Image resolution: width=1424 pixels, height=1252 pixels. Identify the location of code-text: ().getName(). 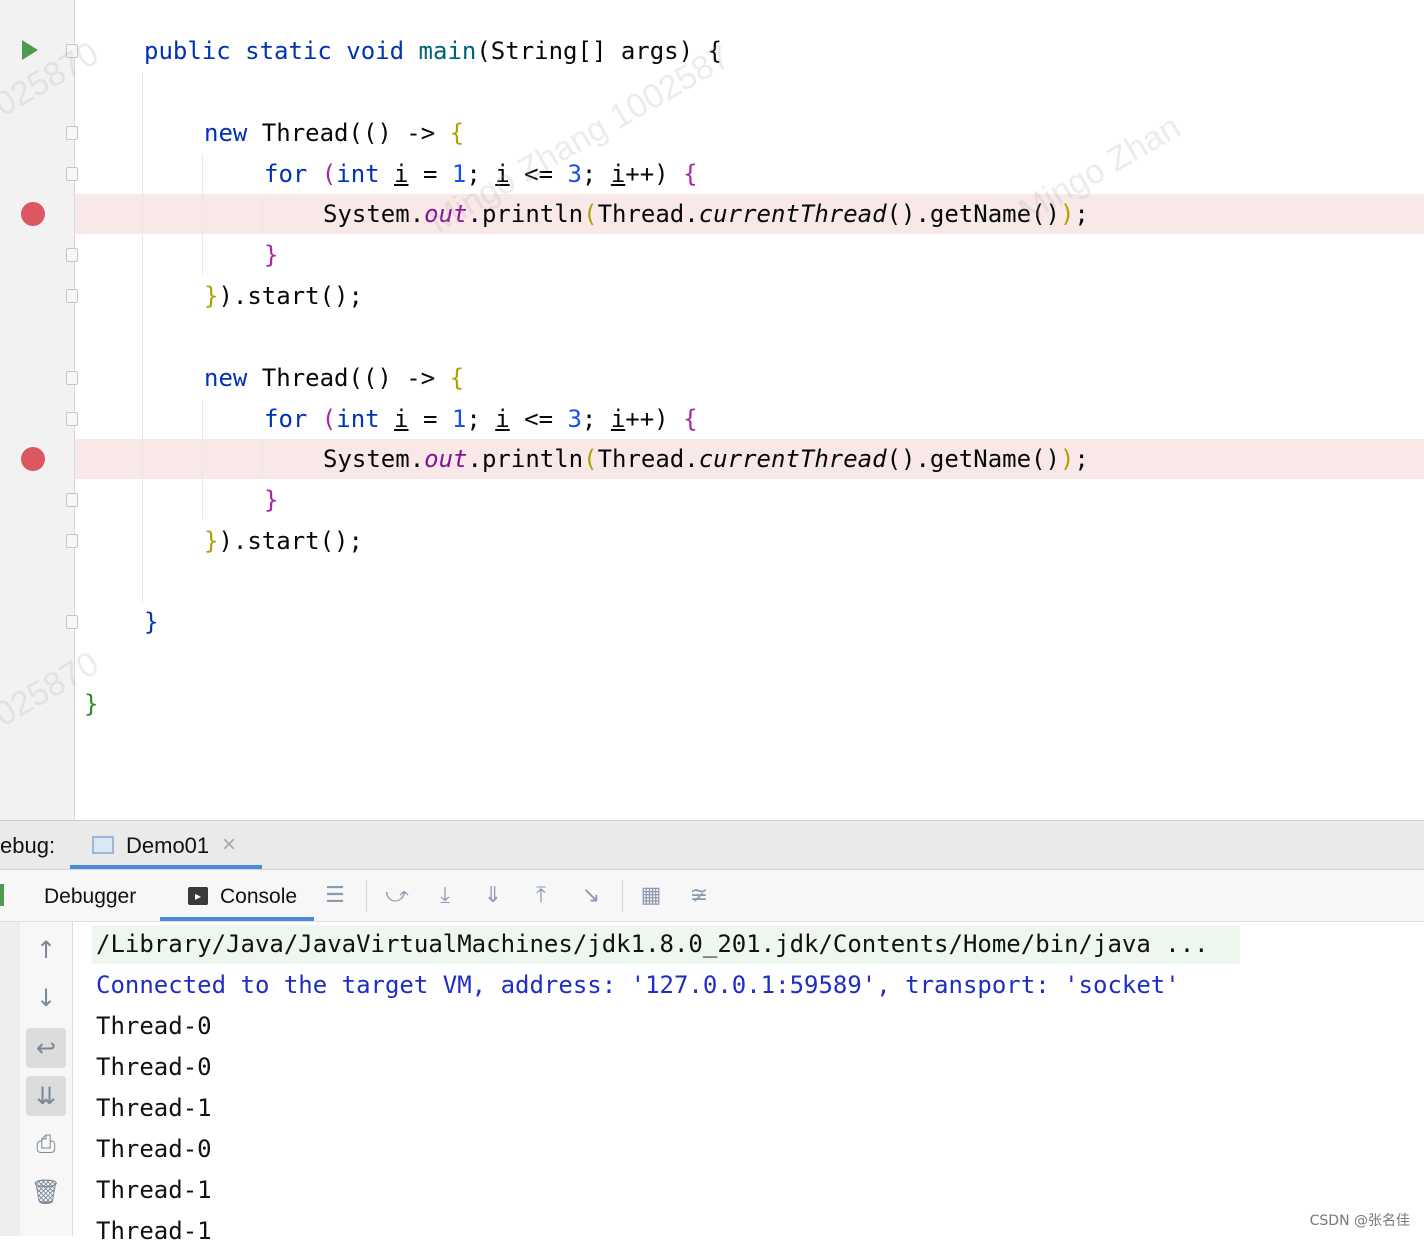
(973, 459).